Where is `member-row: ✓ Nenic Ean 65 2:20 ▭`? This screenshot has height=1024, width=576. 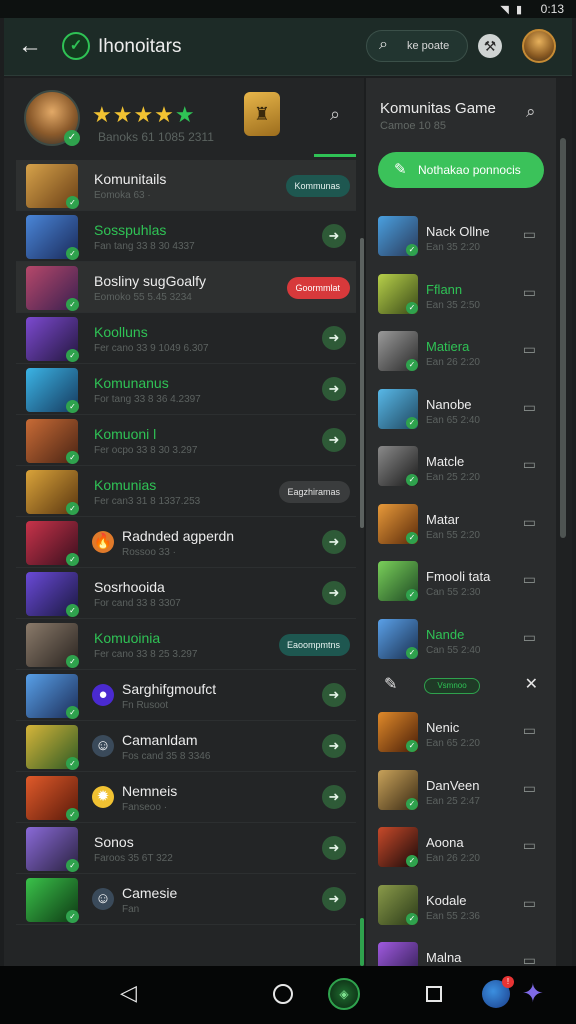 member-row: ✓ Nenic Ean 65 2:20 ▭ is located at coordinates (462, 733).